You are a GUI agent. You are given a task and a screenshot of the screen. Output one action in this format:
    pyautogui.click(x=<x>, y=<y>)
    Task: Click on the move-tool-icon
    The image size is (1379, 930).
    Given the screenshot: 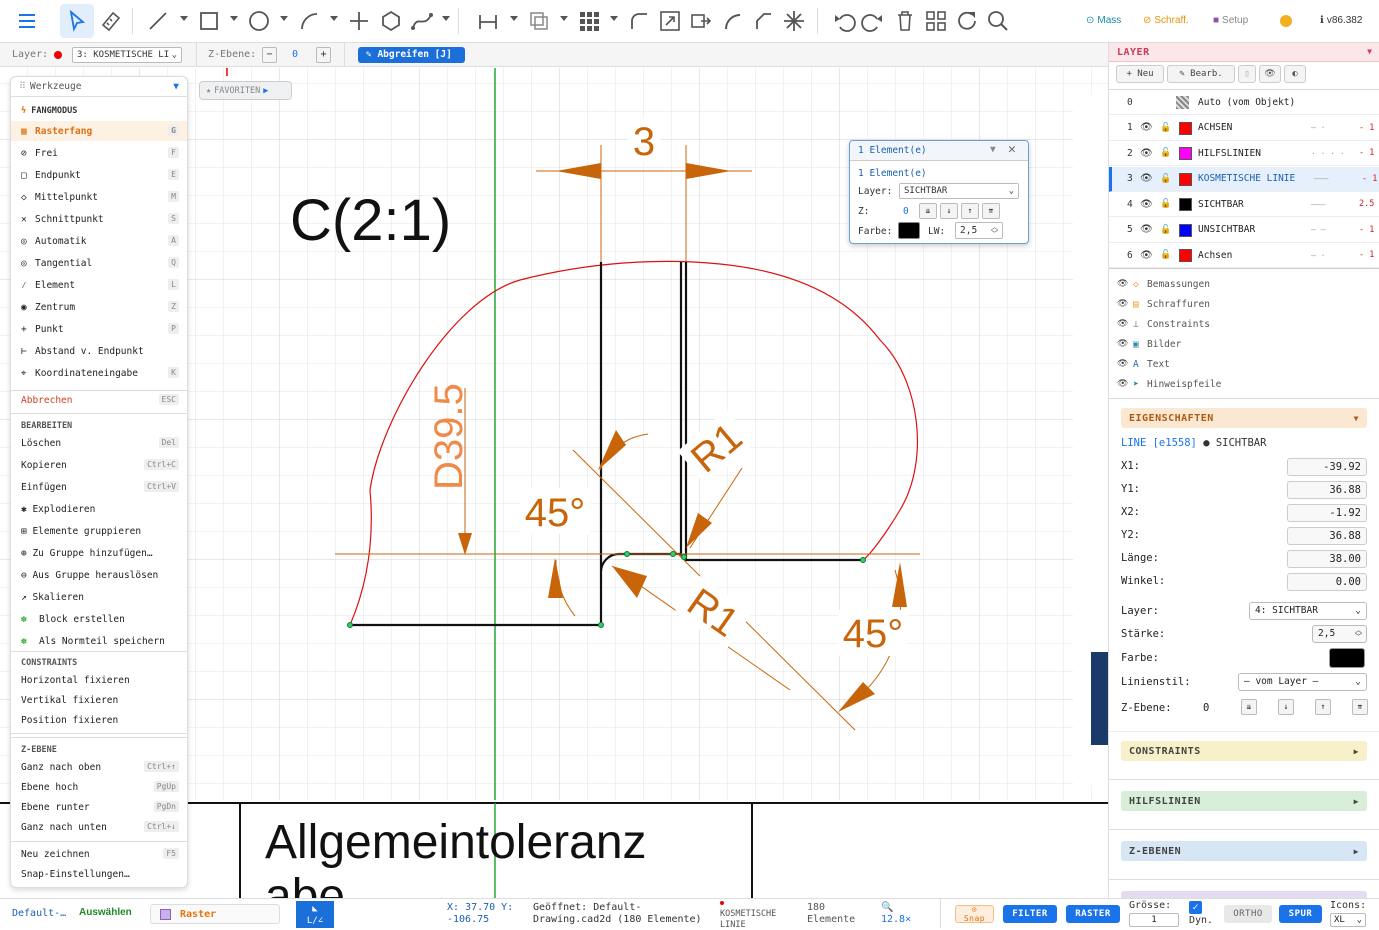 What is the action you would take?
    pyautogui.click(x=701, y=21)
    